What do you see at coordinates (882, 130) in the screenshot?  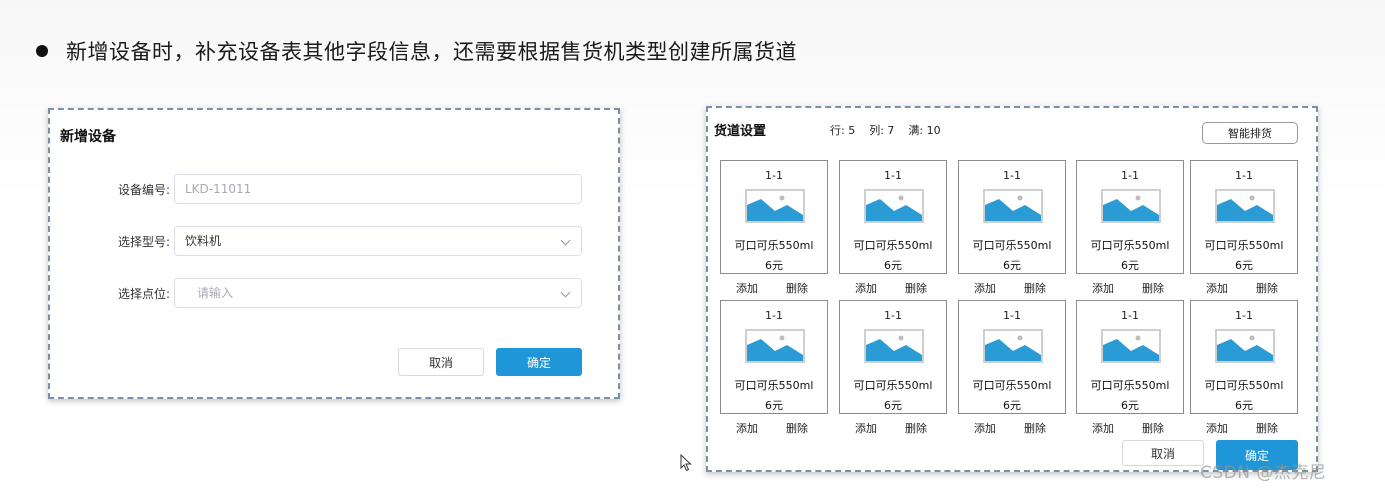 I see `cols-count: 列: 7` at bounding box center [882, 130].